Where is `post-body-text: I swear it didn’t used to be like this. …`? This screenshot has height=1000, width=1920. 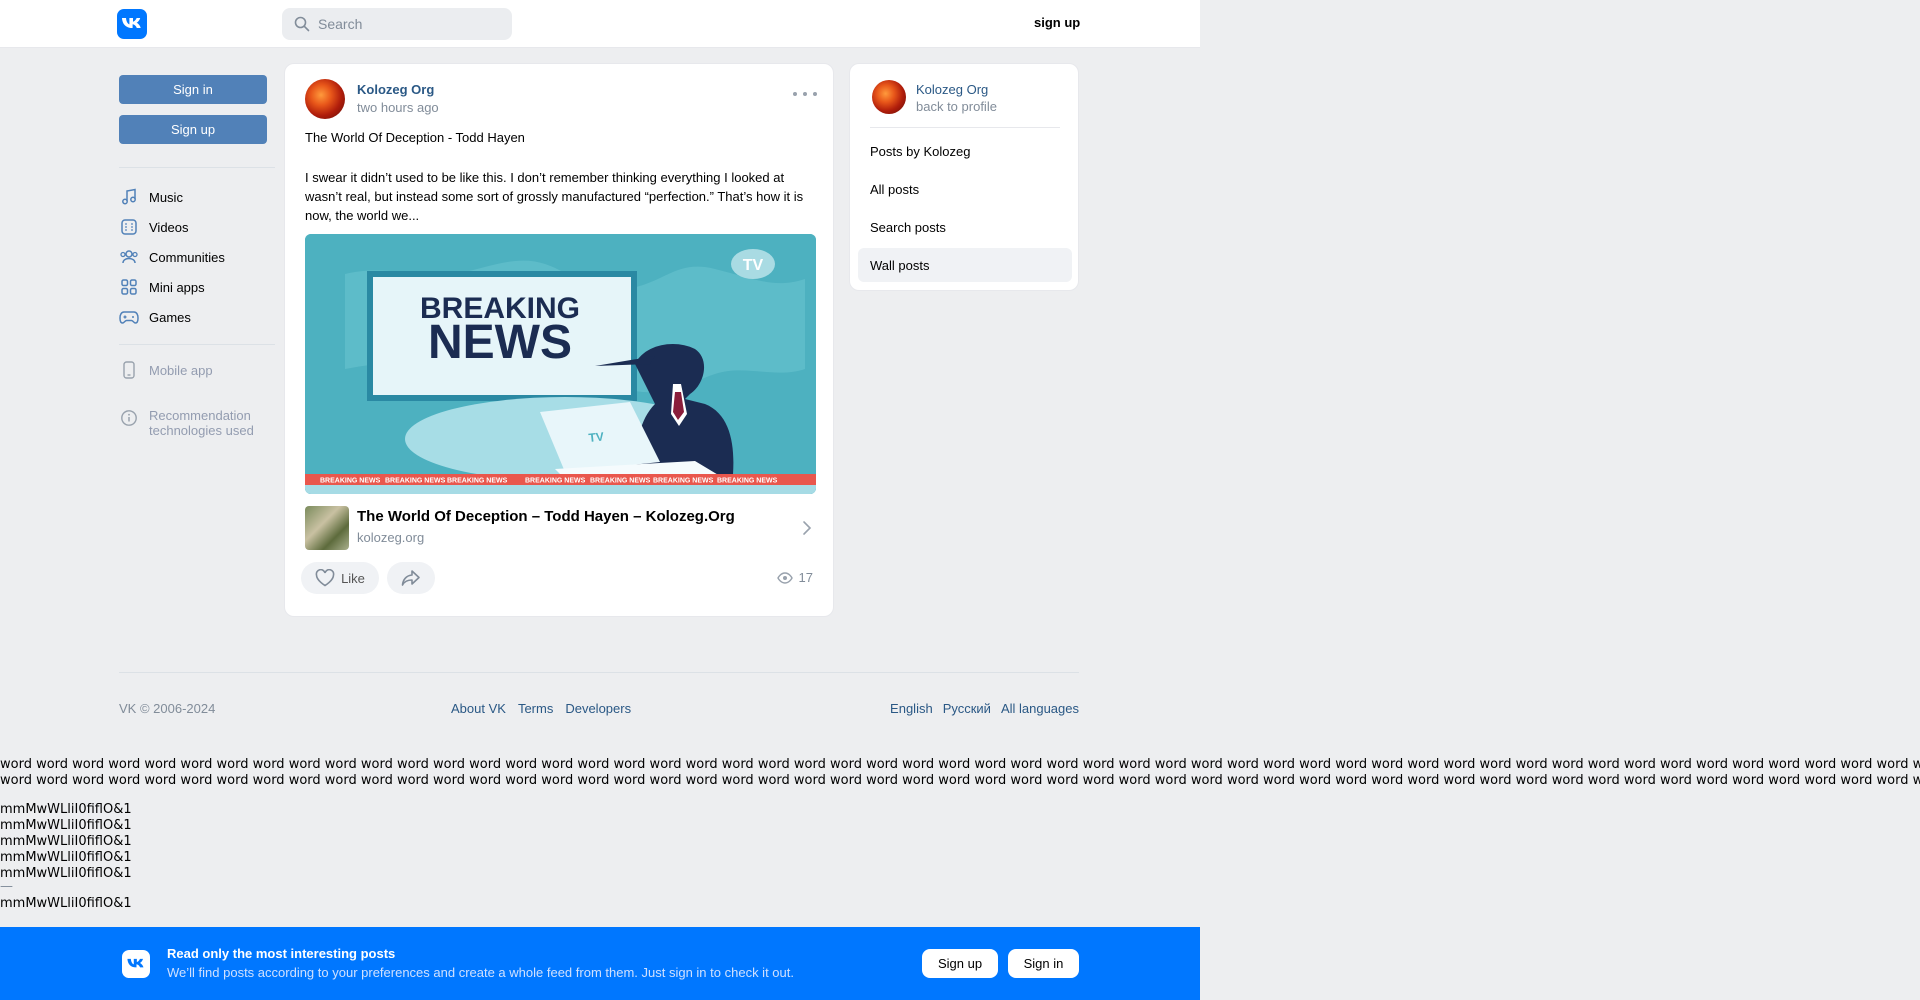
post-body-text: I swear it didn’t used to be like this. … is located at coordinates (554, 196).